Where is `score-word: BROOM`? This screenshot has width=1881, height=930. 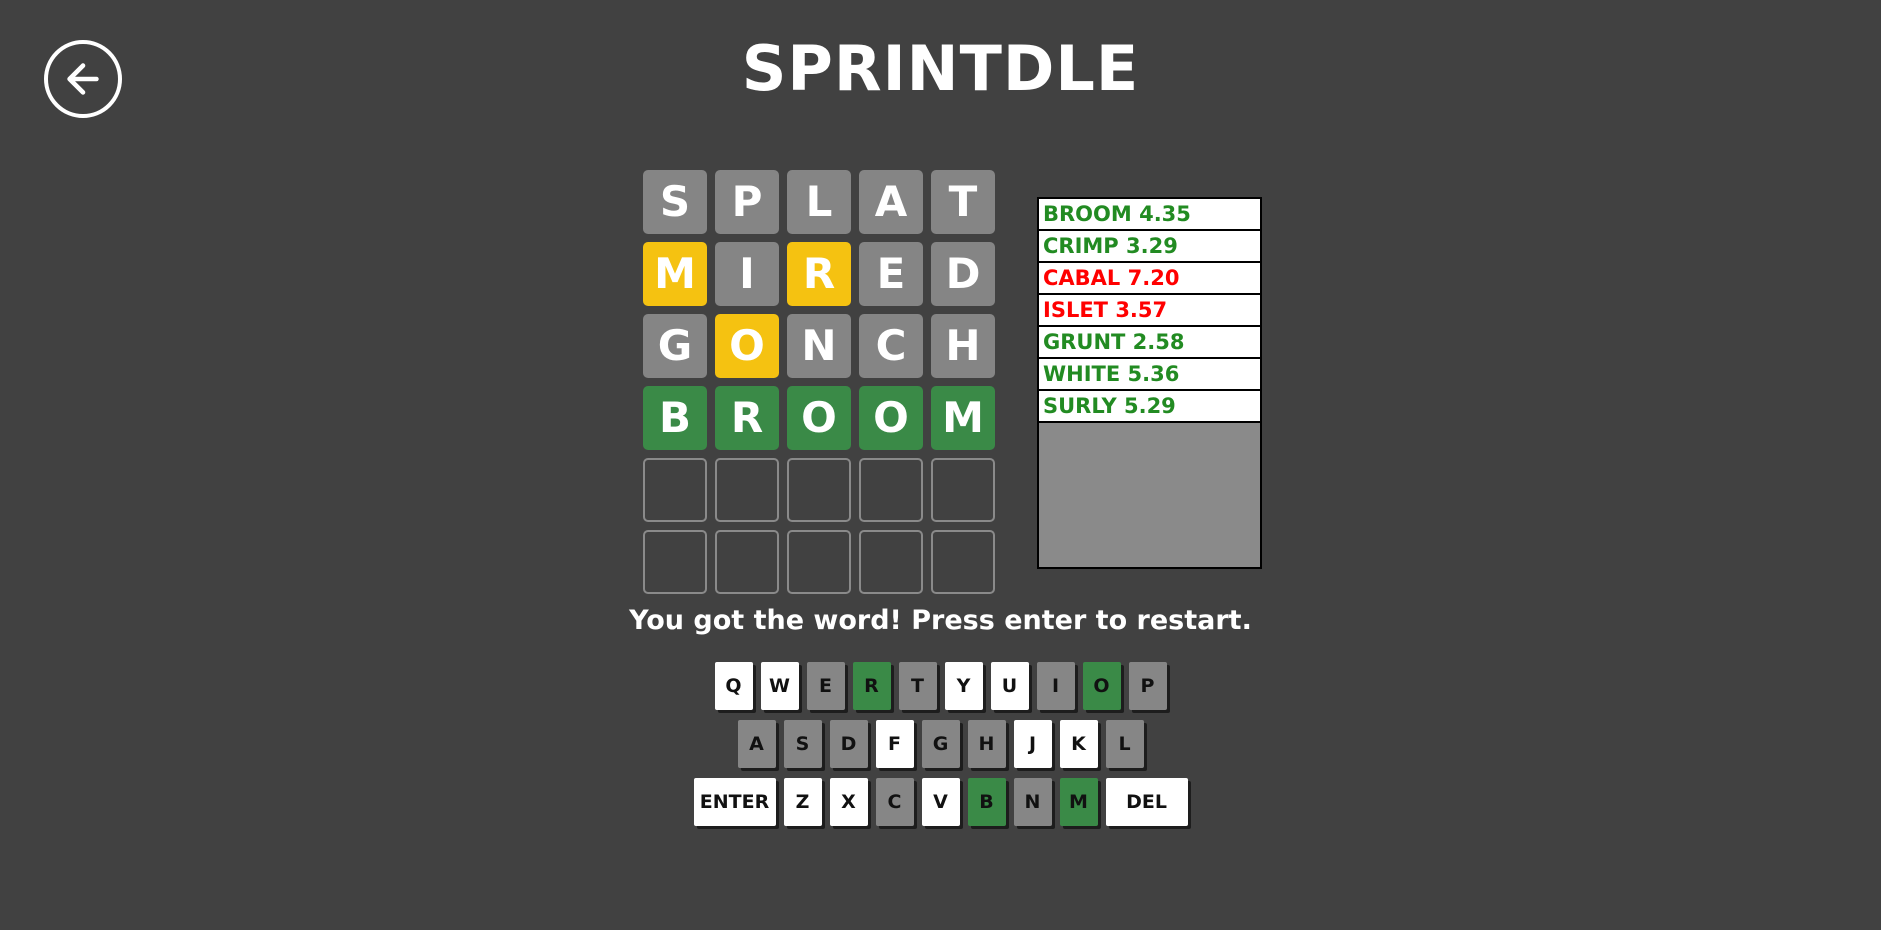 score-word: BROOM is located at coordinates (1087, 214).